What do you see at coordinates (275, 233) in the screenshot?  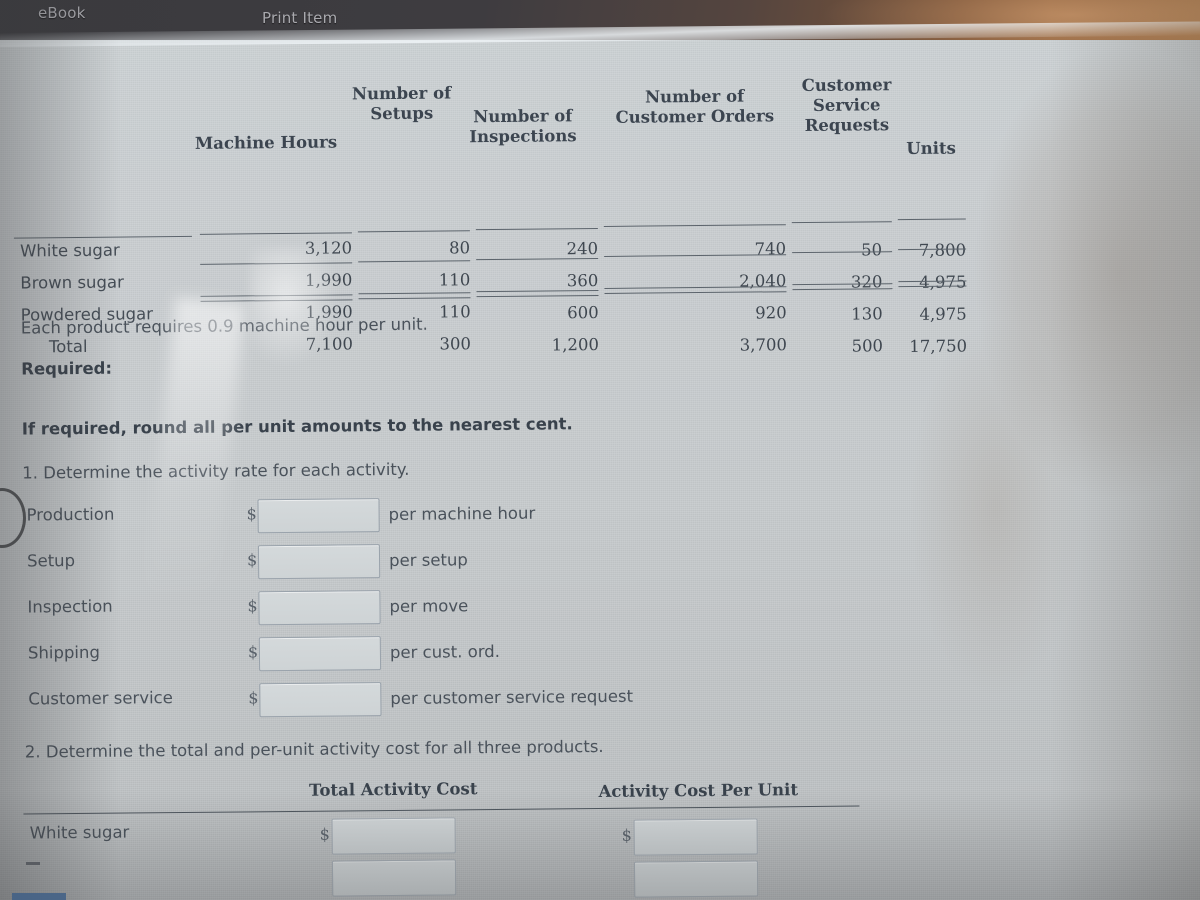 I see `header-rule-machine` at bounding box center [275, 233].